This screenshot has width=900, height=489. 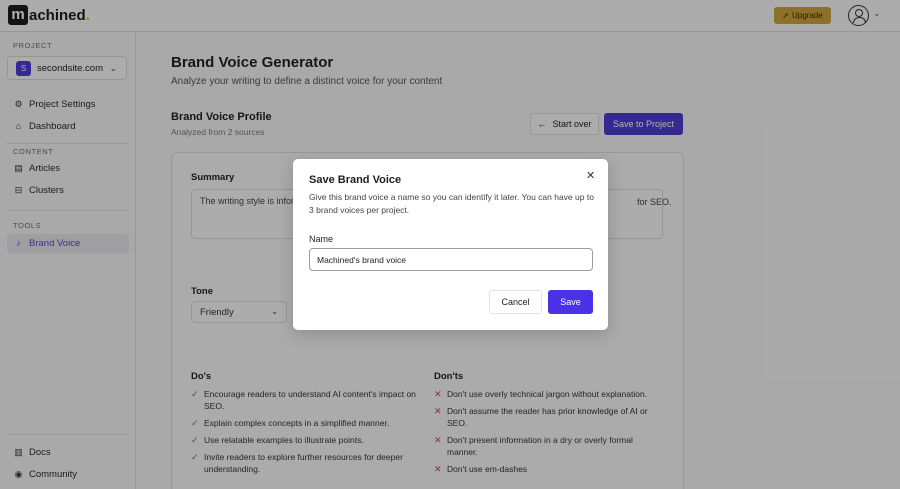 I want to click on close-icon: ✕, so click(x=590, y=175).